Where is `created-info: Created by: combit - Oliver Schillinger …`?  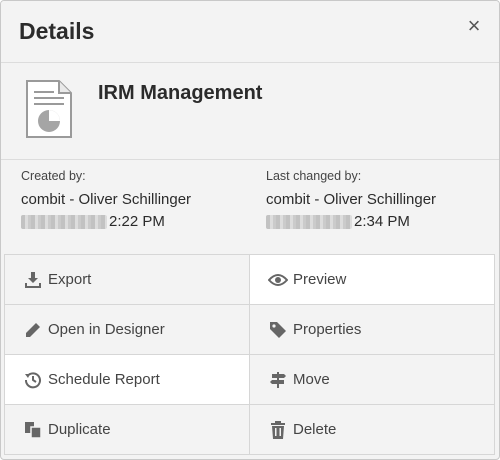 created-info: Created by: combit - Oliver Schillinger … is located at coordinates (106, 199).